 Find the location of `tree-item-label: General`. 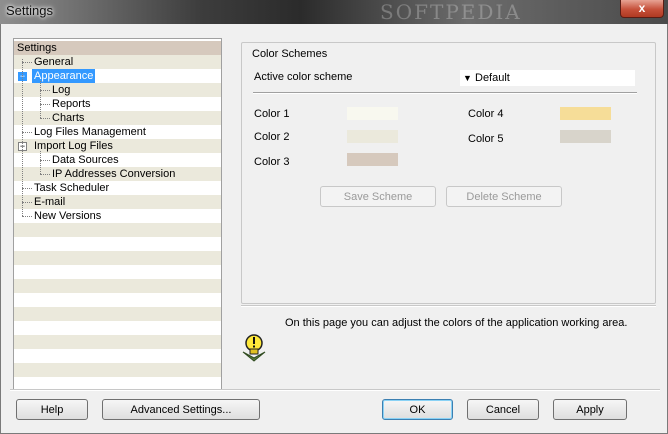

tree-item-label: General is located at coordinates (54, 62).